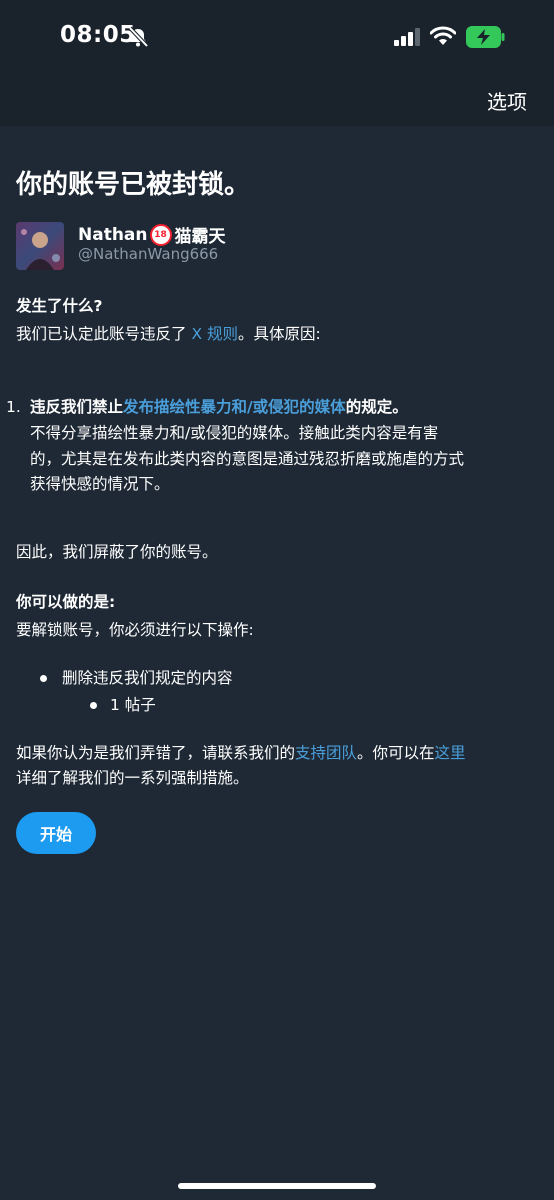 The width and height of the screenshot is (554, 1200). I want to click on bell-muted-icon, so click(138, 39).